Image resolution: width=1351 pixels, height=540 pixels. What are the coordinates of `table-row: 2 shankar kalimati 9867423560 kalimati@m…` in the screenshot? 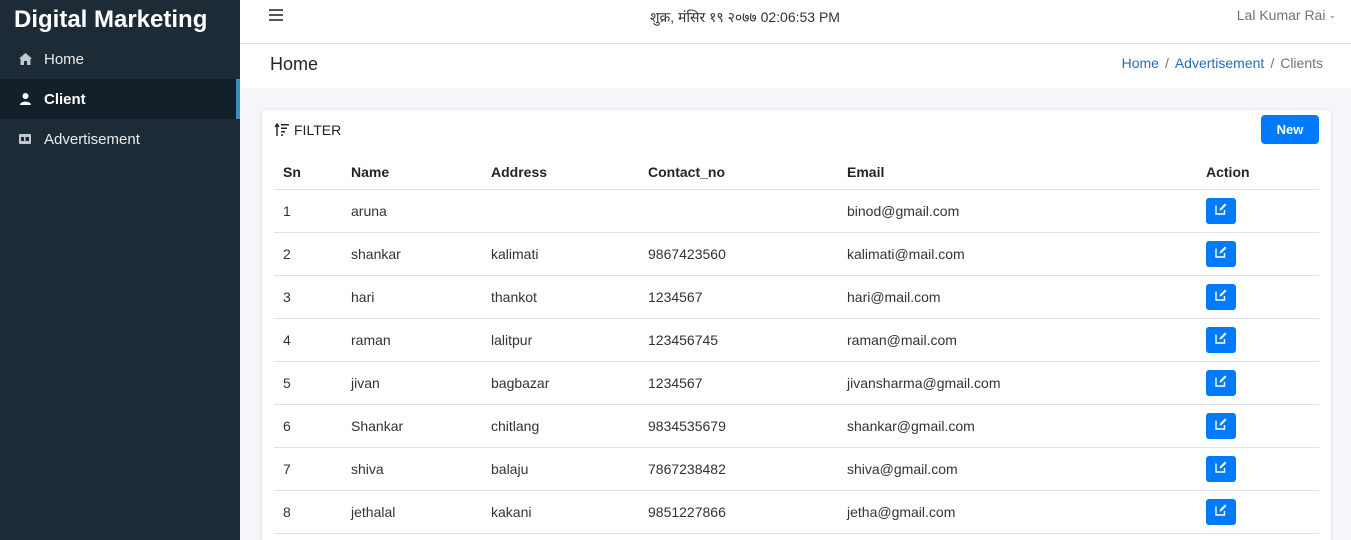 It's located at (796, 254).